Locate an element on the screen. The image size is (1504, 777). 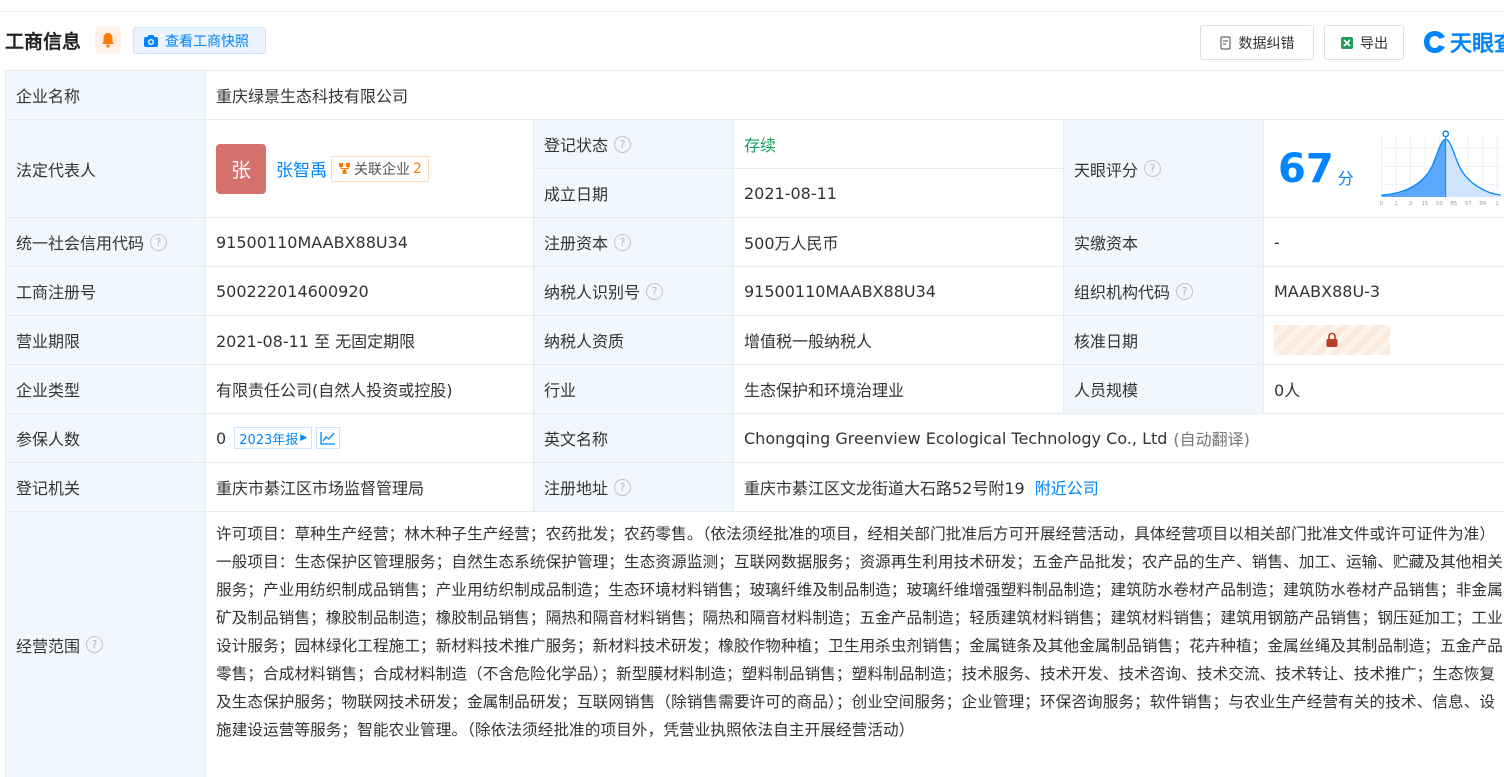
english-name-label: 英文名称 is located at coordinates (634, 438).